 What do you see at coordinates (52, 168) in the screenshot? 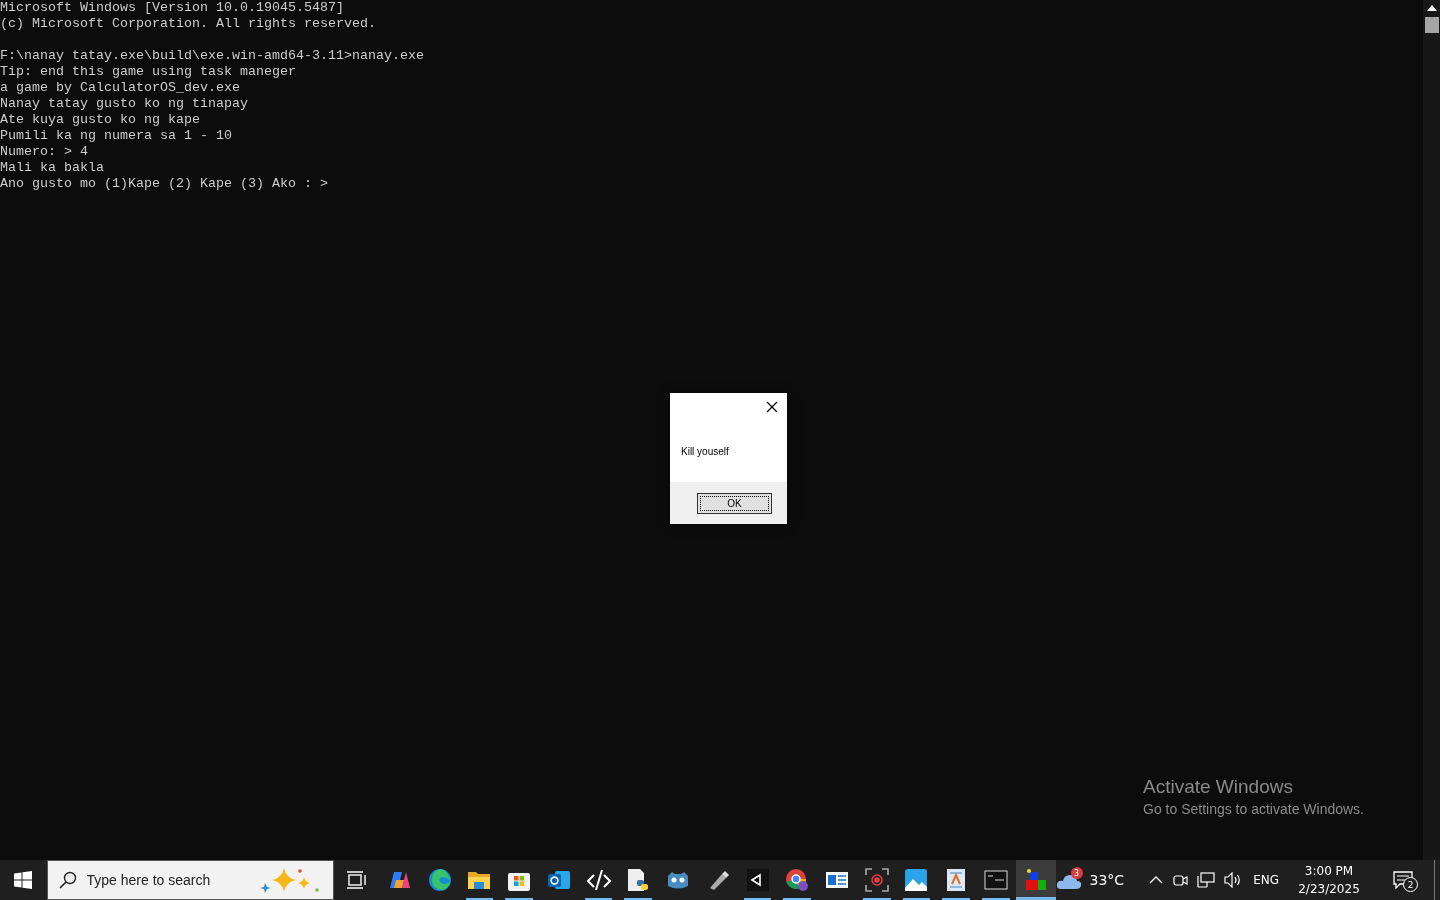
I see `console-line: Mali ka bakla` at bounding box center [52, 168].